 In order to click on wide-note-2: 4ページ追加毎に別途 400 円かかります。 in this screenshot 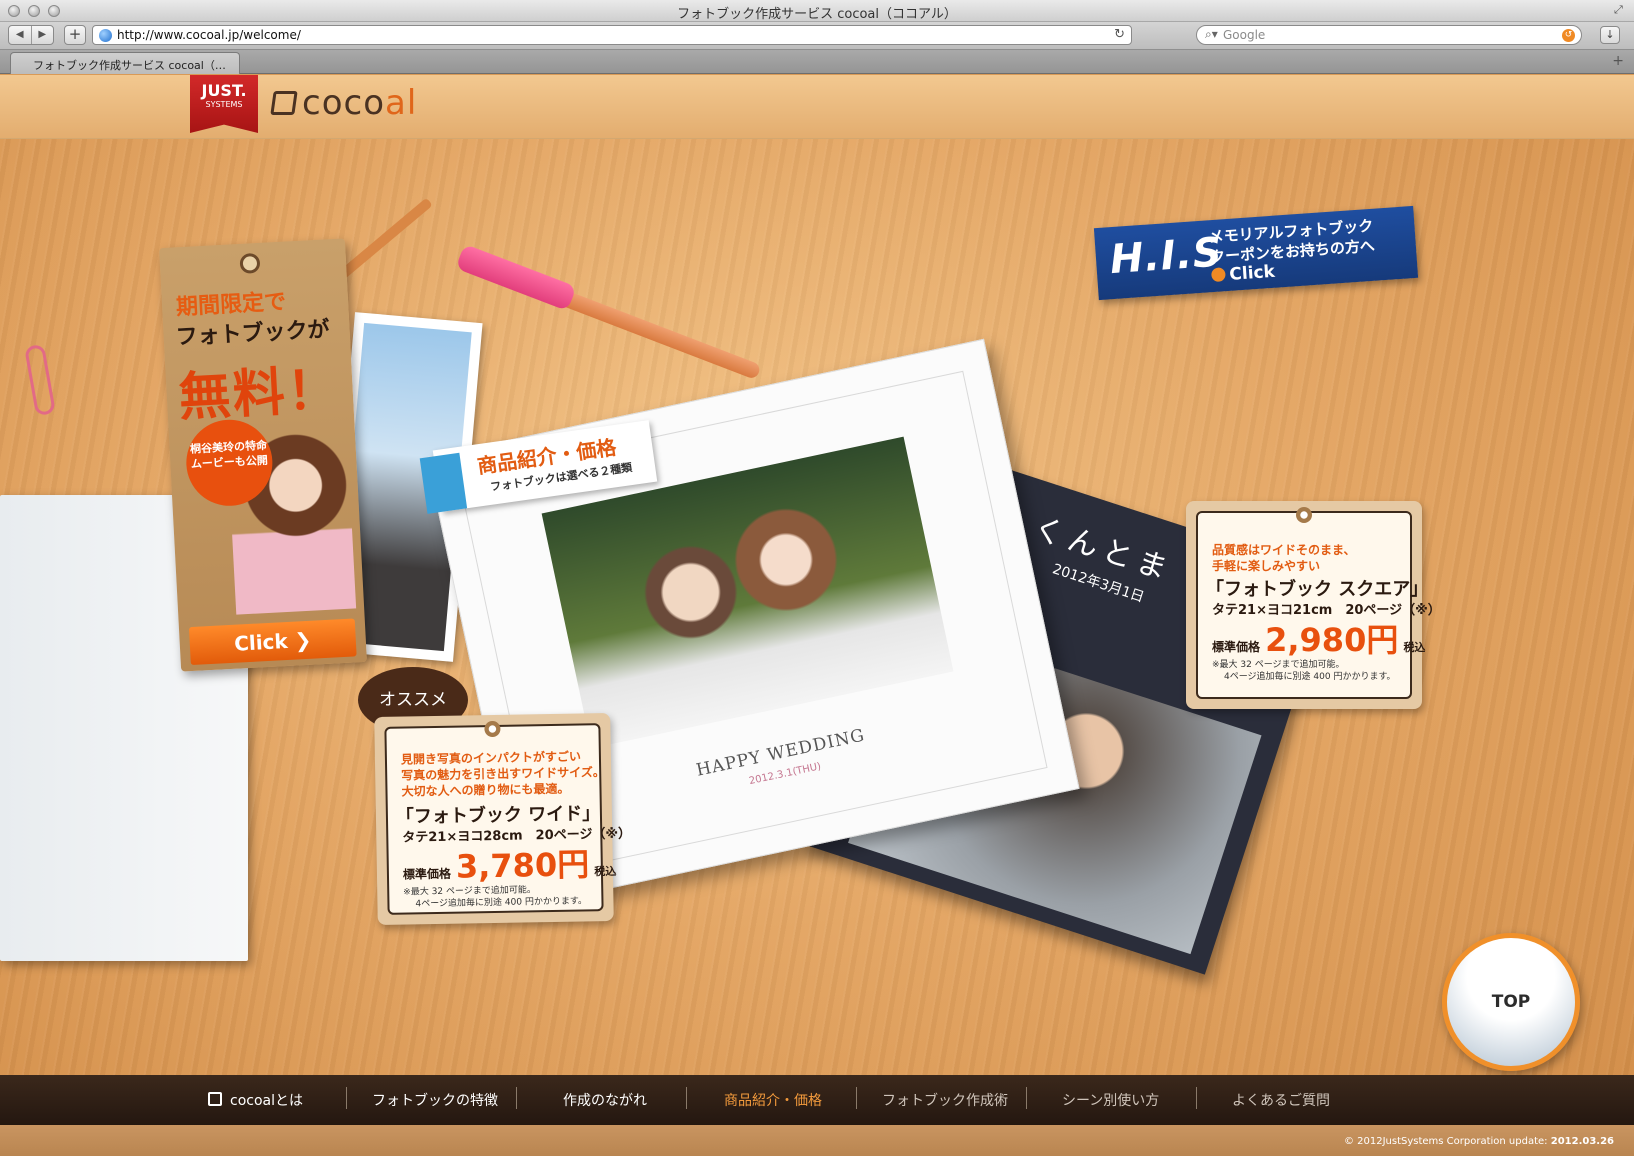, I will do `click(501, 903)`.